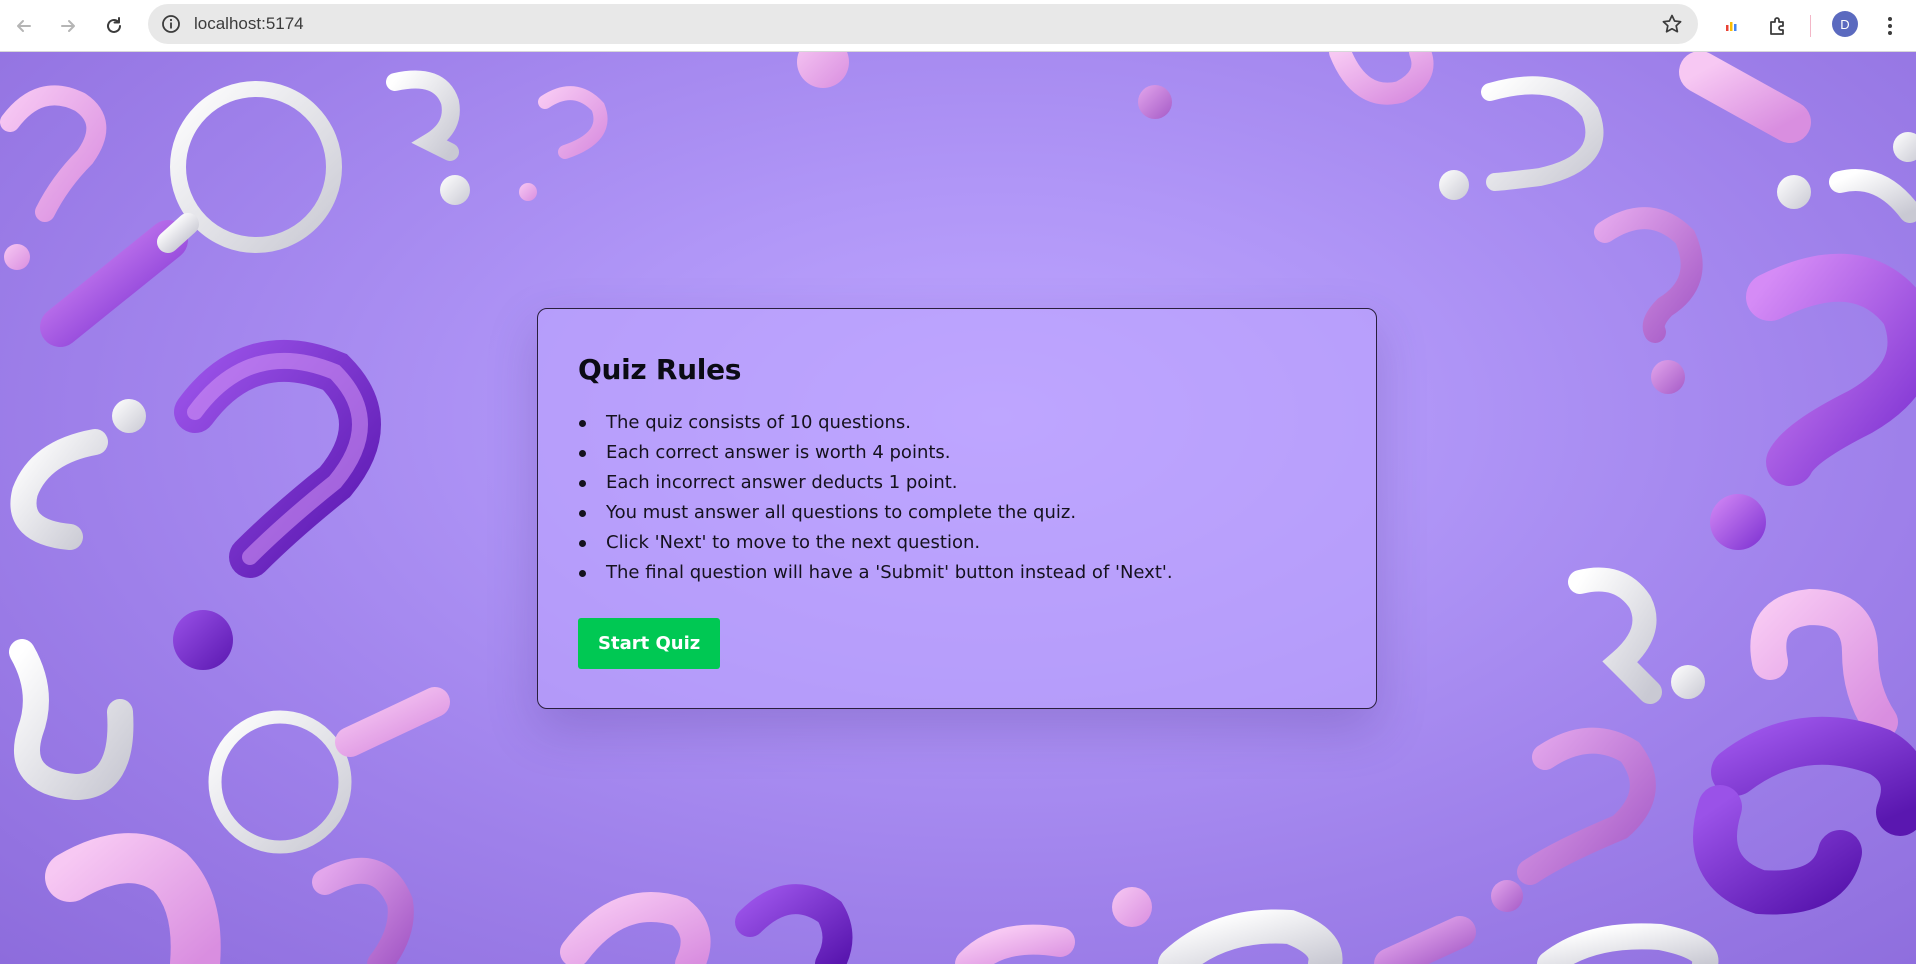 Image resolution: width=1916 pixels, height=964 pixels. Describe the element at coordinates (649, 643) in the screenshot. I see `start-quiz-button: Start Quiz` at that location.